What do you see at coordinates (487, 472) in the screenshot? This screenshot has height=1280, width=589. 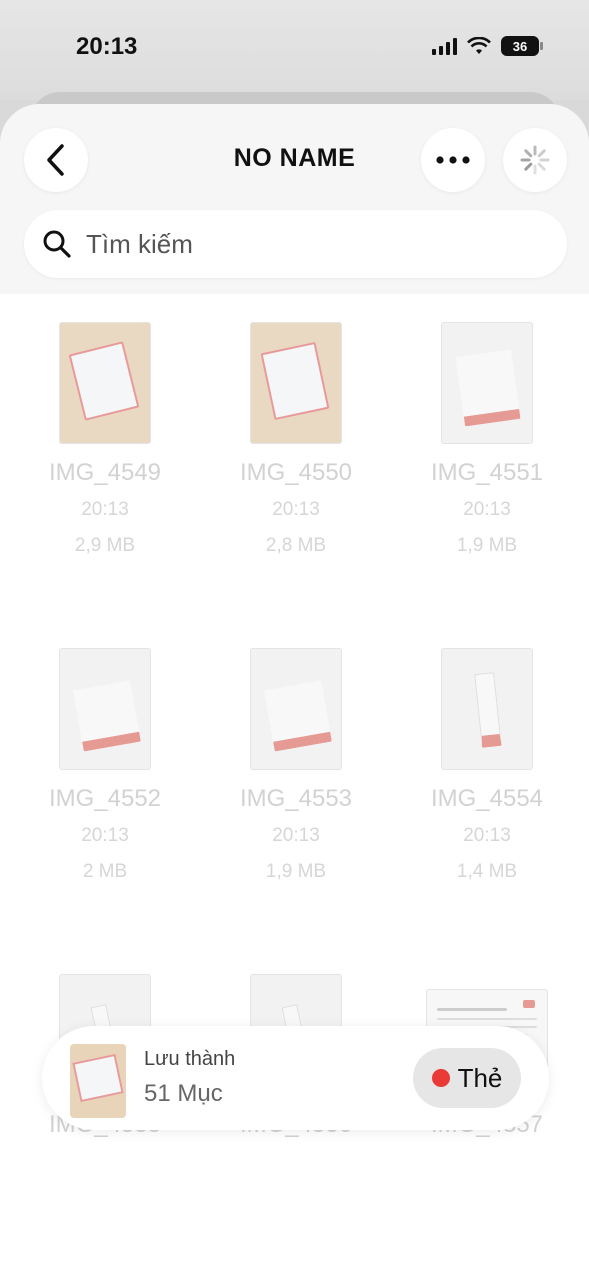 I see `file-name: IMG_4551` at bounding box center [487, 472].